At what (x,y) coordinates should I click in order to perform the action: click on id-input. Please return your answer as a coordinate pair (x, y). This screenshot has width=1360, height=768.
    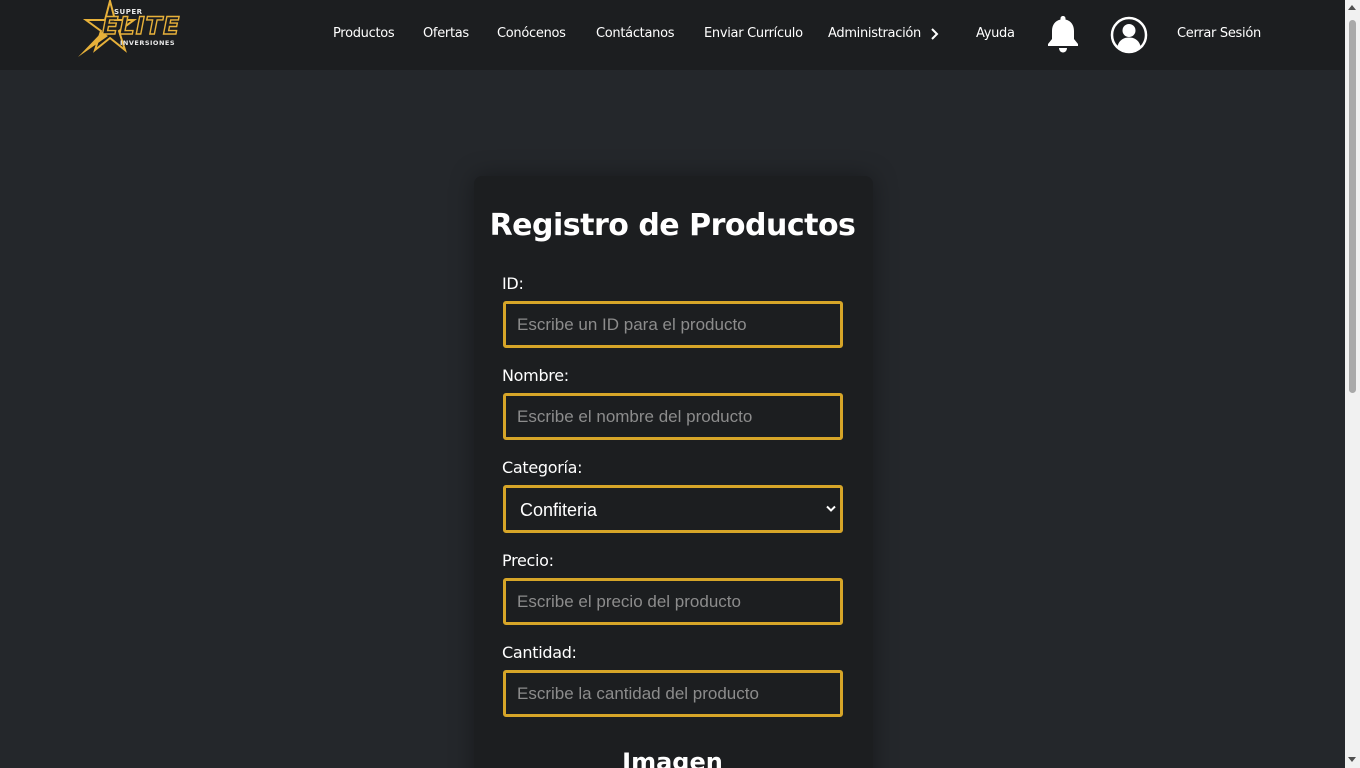
    Looking at the image, I should click on (673, 324).